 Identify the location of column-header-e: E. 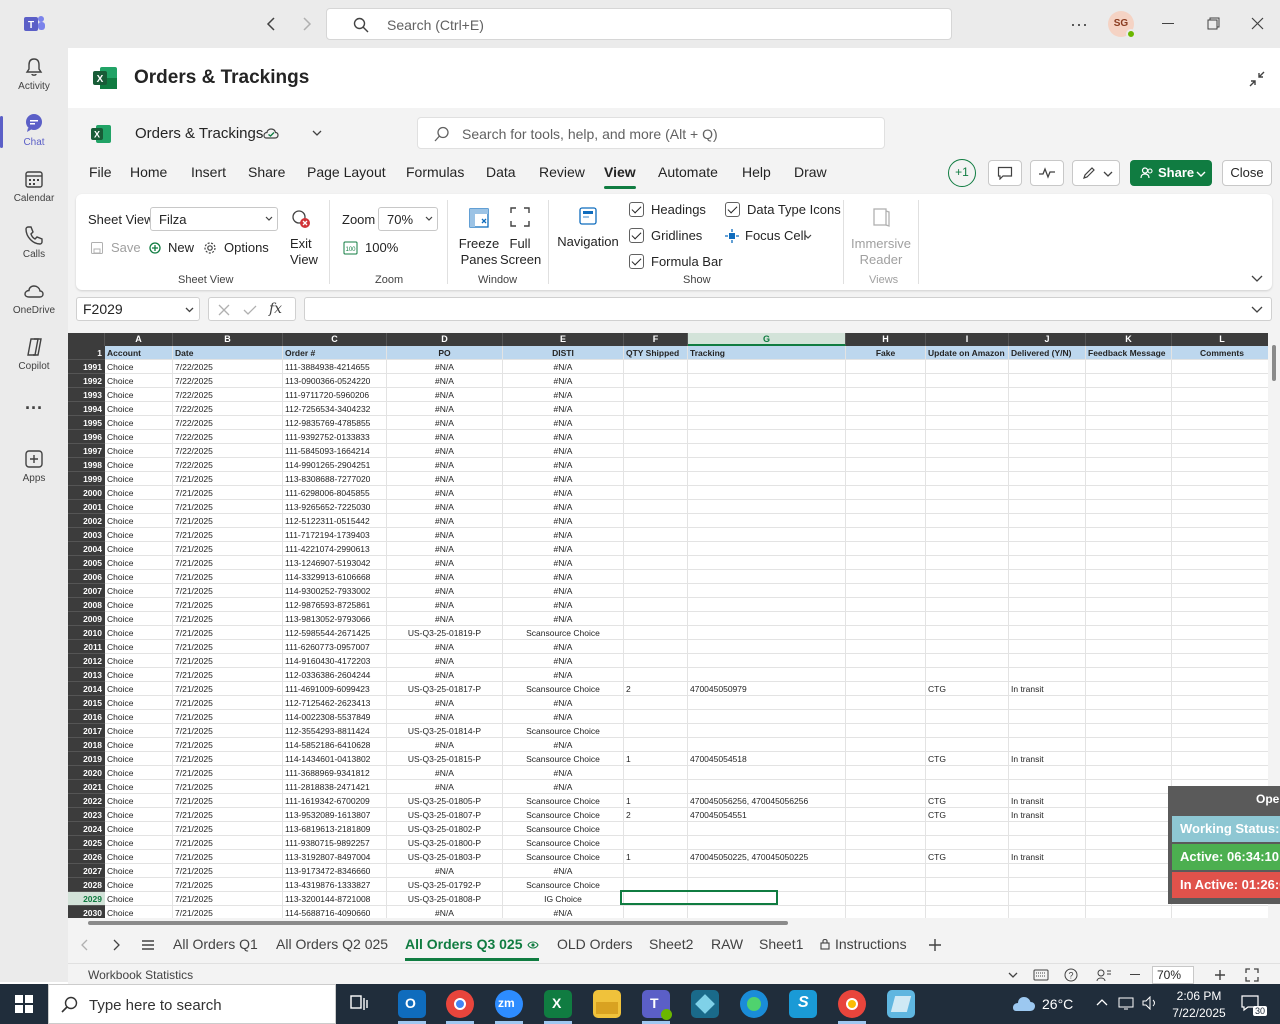
(563, 339).